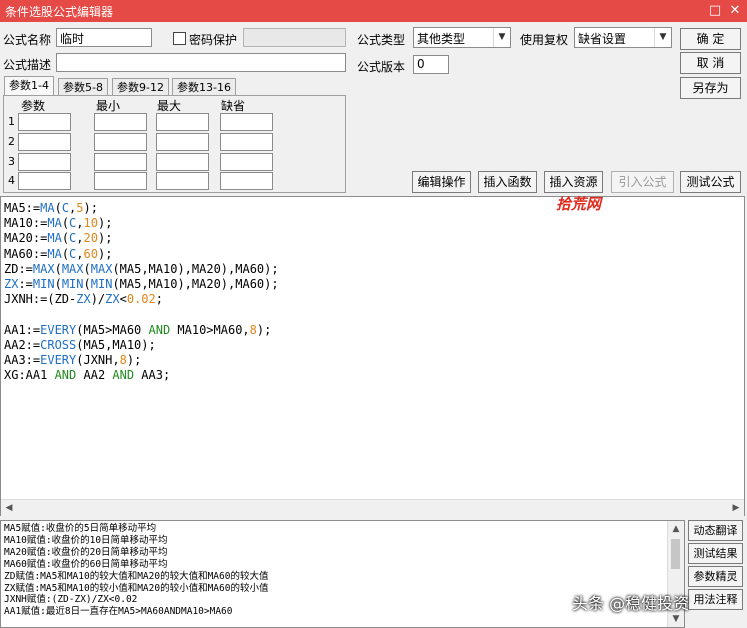 The image size is (747, 628). Describe the element at coordinates (544, 40) in the screenshot. I see `adjust-label: 使用复权` at that location.